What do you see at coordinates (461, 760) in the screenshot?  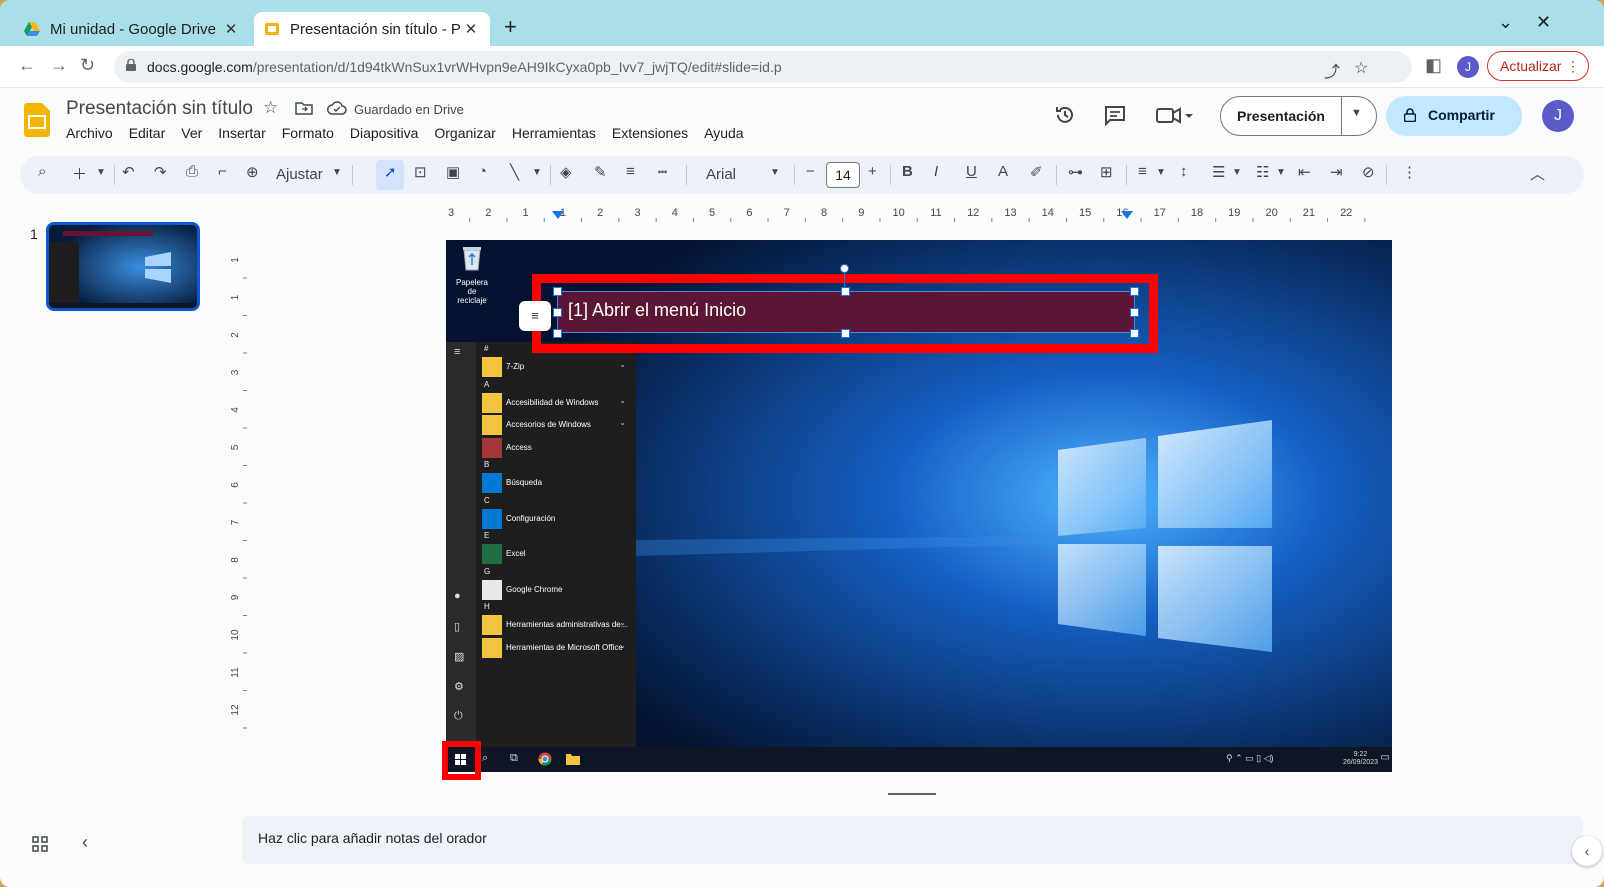 I see `start-button-highlight` at bounding box center [461, 760].